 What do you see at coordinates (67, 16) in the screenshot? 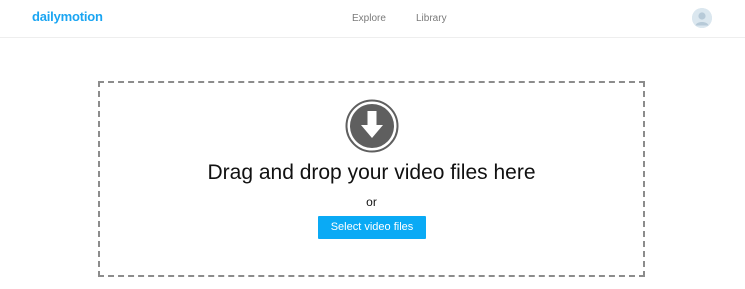
I see `dailymotion-logo: dailymotion` at bounding box center [67, 16].